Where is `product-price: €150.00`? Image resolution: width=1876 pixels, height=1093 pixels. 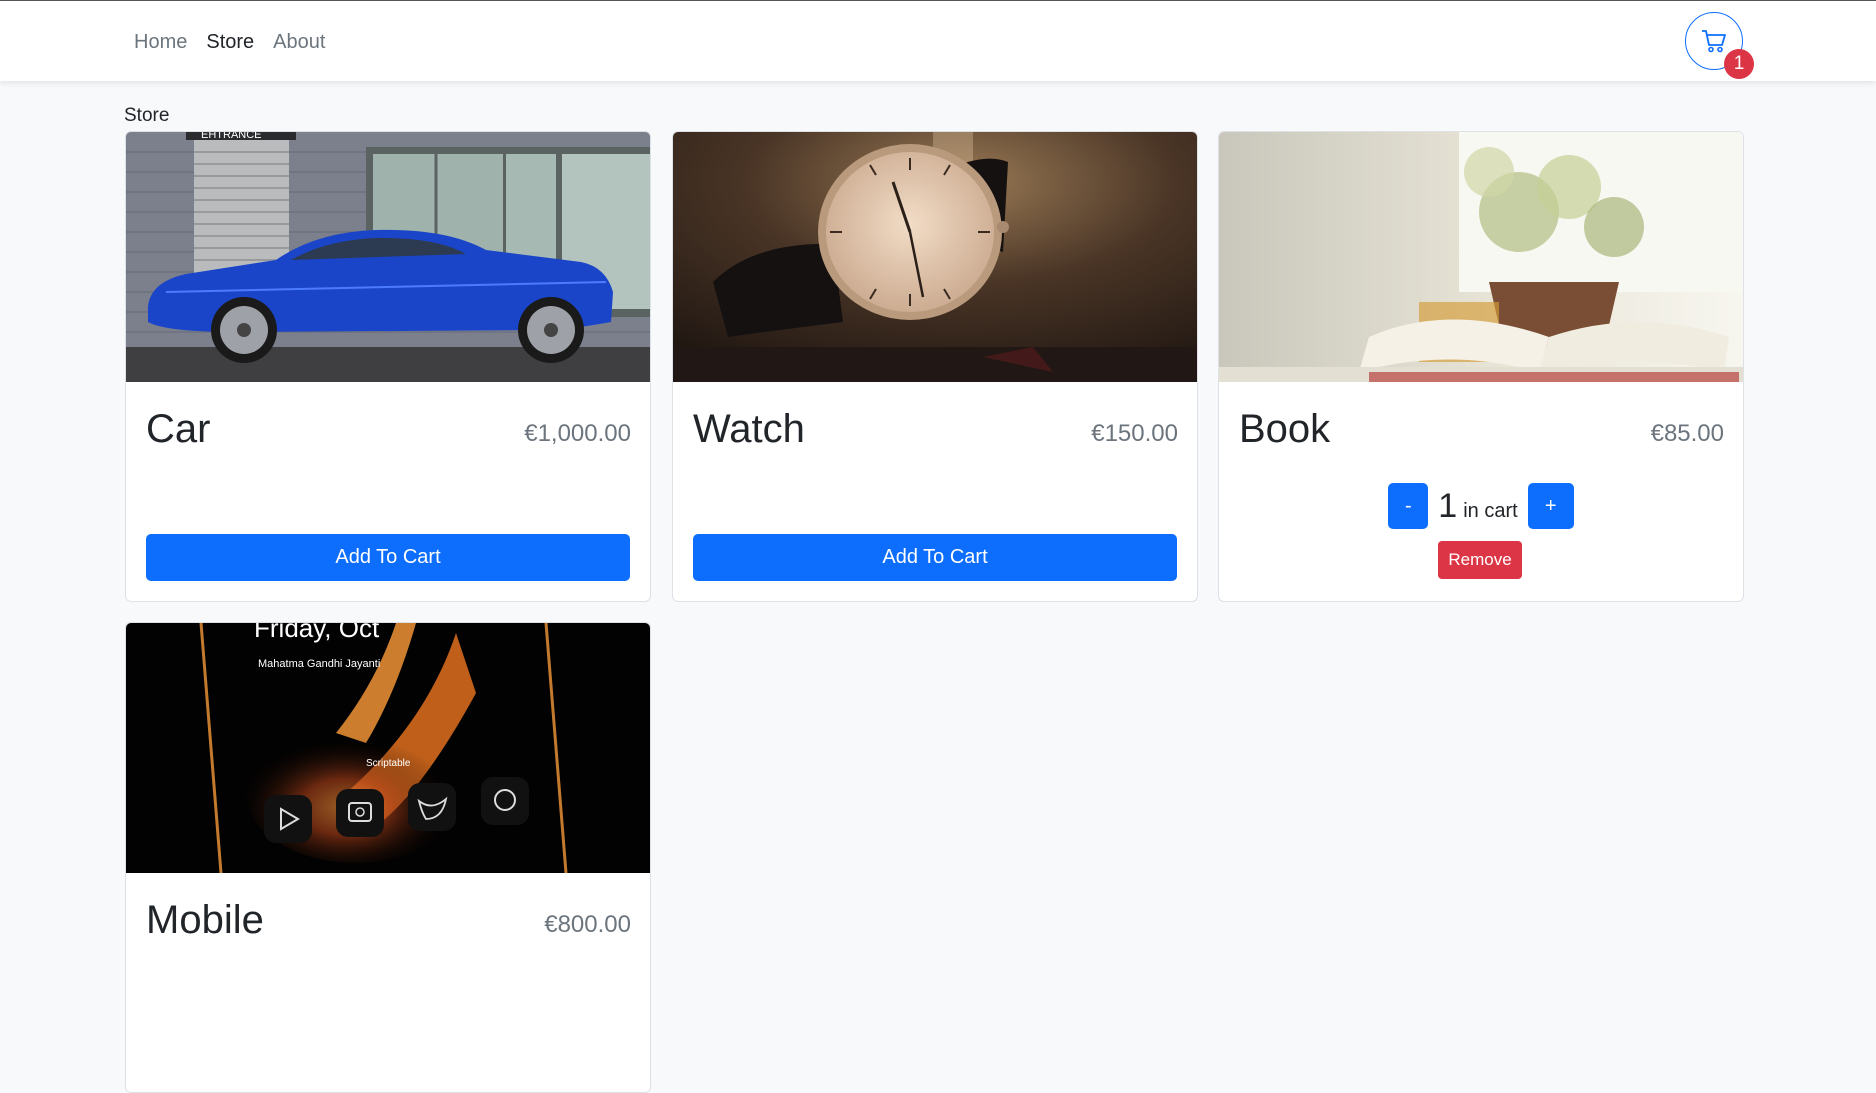 product-price: €150.00 is located at coordinates (1134, 433).